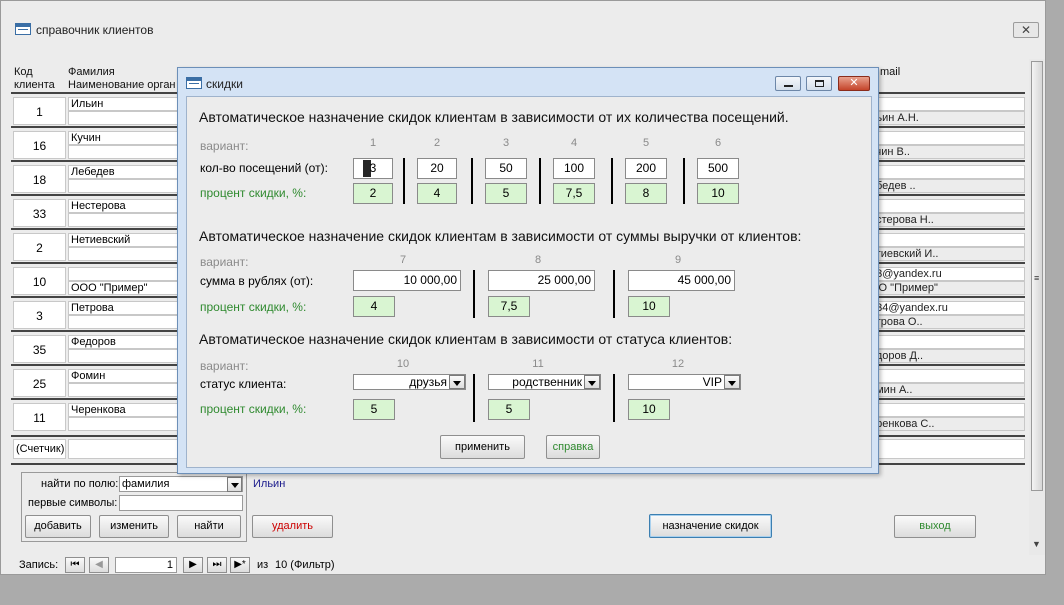 This screenshot has width=1064, height=605. What do you see at coordinates (718, 168) in the screenshot?
I see `visits-count-input: 500` at bounding box center [718, 168].